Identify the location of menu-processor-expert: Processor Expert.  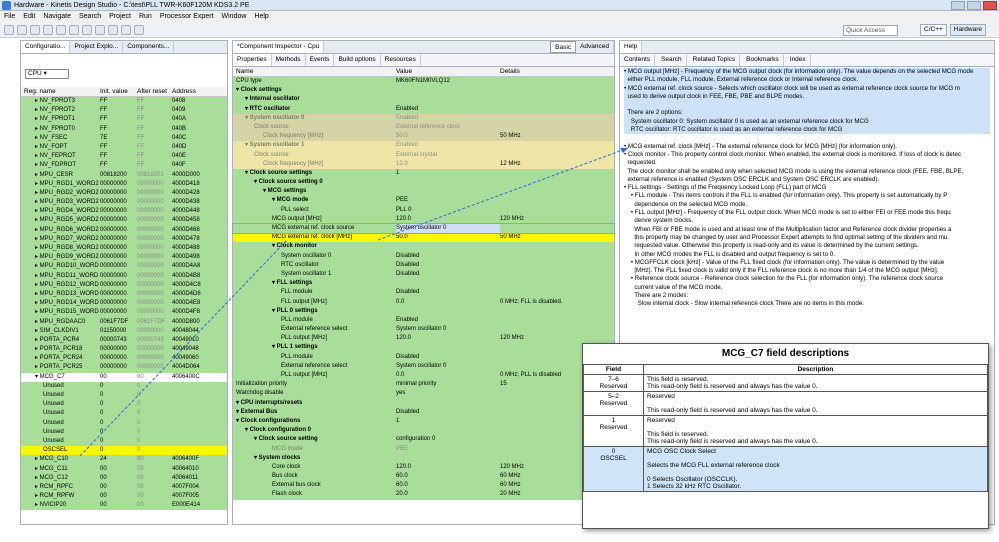
(187, 16).